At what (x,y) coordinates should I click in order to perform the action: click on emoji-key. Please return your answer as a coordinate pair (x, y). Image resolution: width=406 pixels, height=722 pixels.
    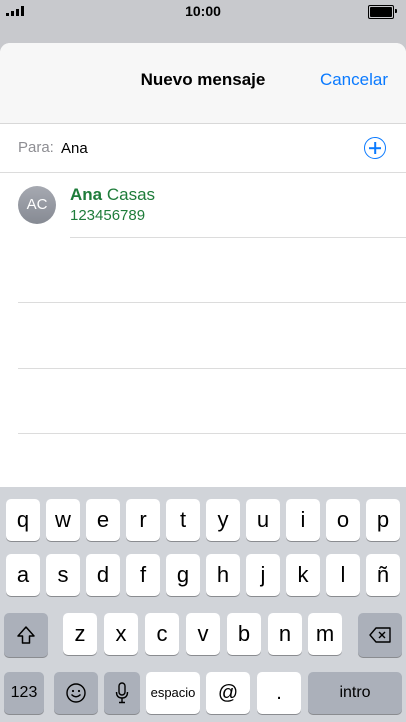
    Looking at the image, I should click on (76, 693).